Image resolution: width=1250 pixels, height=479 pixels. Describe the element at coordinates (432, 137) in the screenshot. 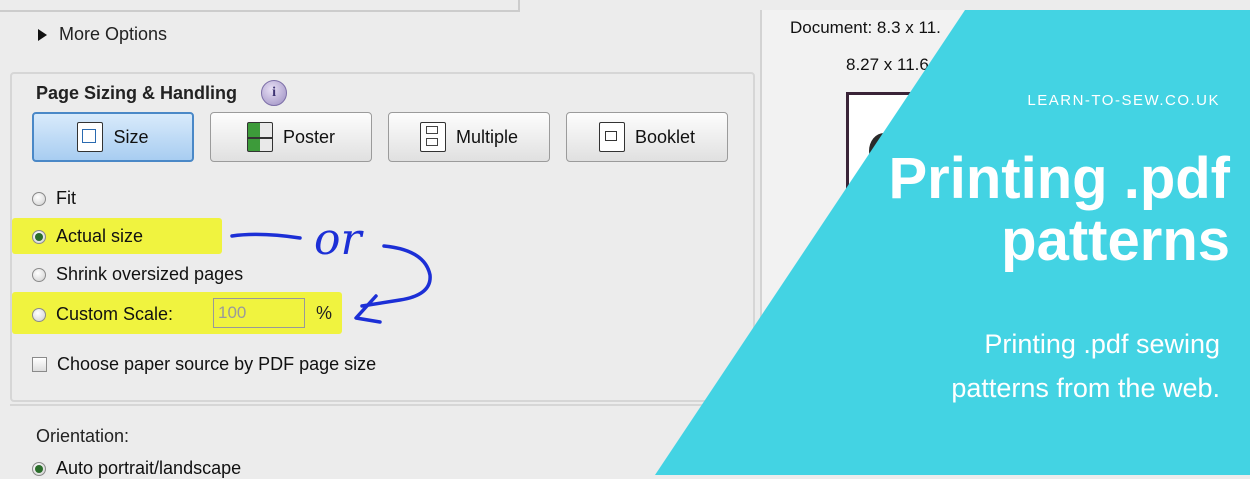

I see `multiple-icon` at that location.